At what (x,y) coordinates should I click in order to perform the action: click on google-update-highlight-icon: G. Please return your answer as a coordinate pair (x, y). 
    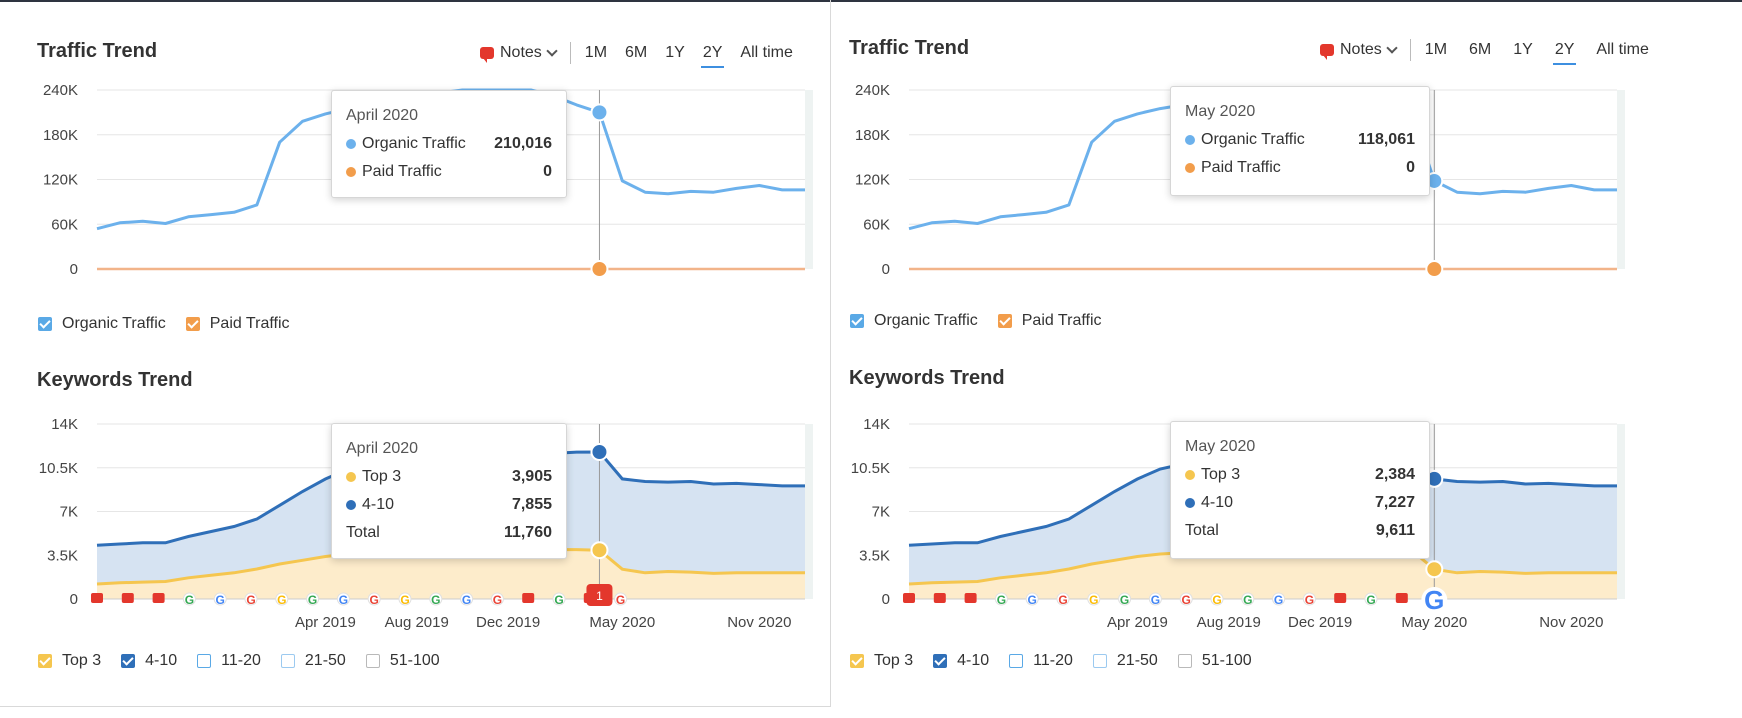
    Looking at the image, I should click on (1434, 600).